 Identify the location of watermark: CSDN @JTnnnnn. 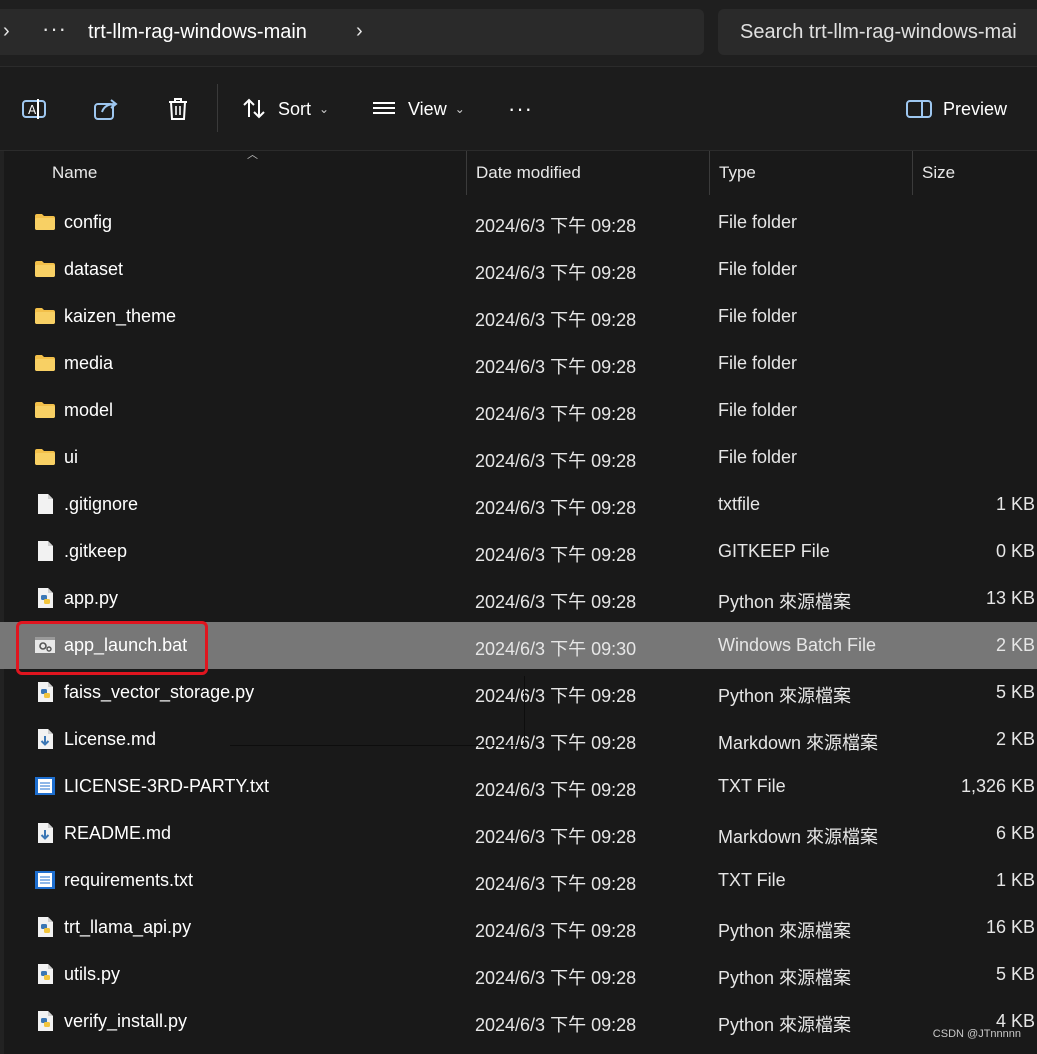
(976, 1034).